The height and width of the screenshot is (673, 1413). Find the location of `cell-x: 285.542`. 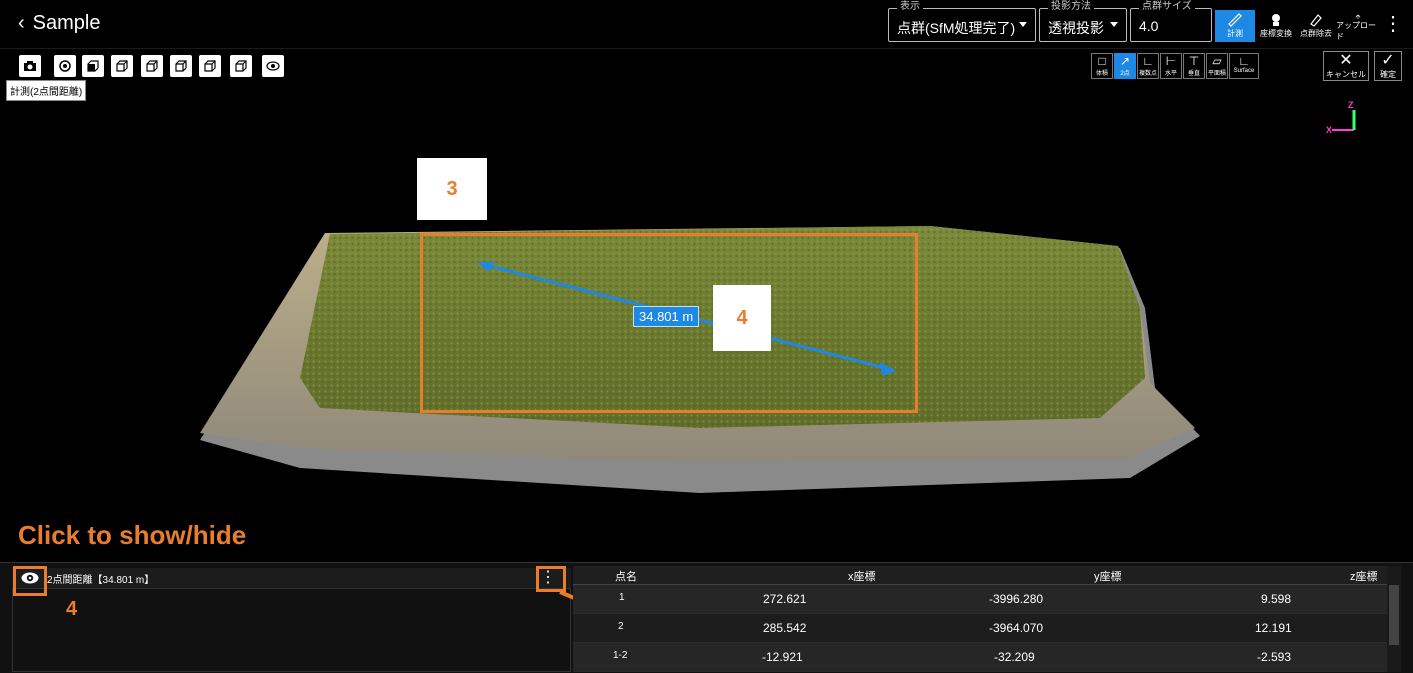

cell-x: 285.542 is located at coordinates (785, 628).